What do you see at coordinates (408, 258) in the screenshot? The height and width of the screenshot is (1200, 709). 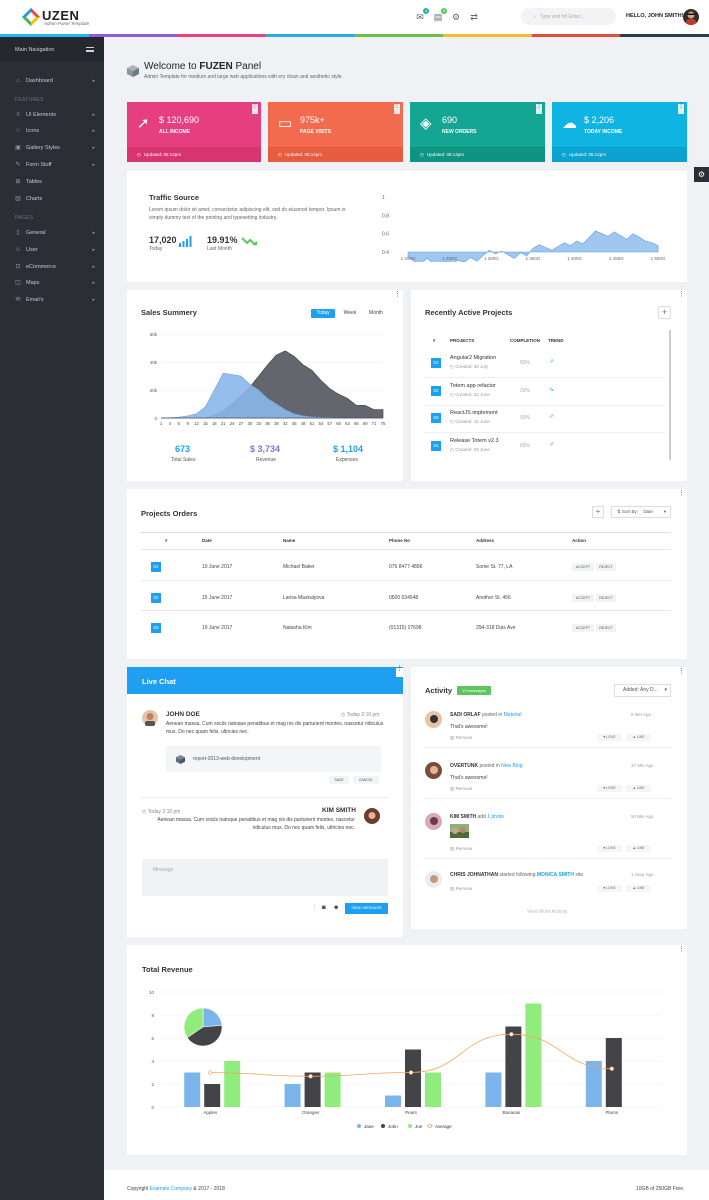 I see `x-tick-label: 1 200G` at bounding box center [408, 258].